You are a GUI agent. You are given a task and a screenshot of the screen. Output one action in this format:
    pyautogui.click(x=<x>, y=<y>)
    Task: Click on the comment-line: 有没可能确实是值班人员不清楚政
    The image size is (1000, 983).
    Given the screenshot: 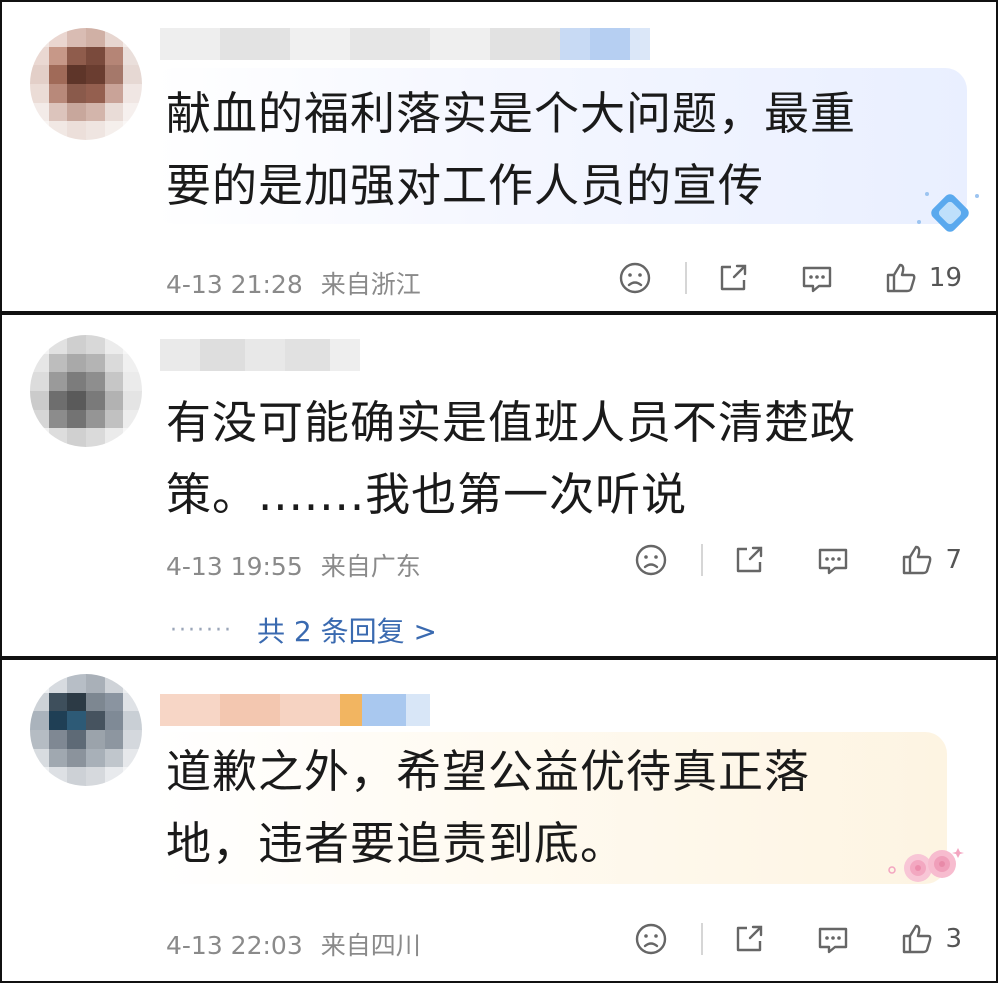 What is the action you would take?
    pyautogui.click(x=511, y=422)
    